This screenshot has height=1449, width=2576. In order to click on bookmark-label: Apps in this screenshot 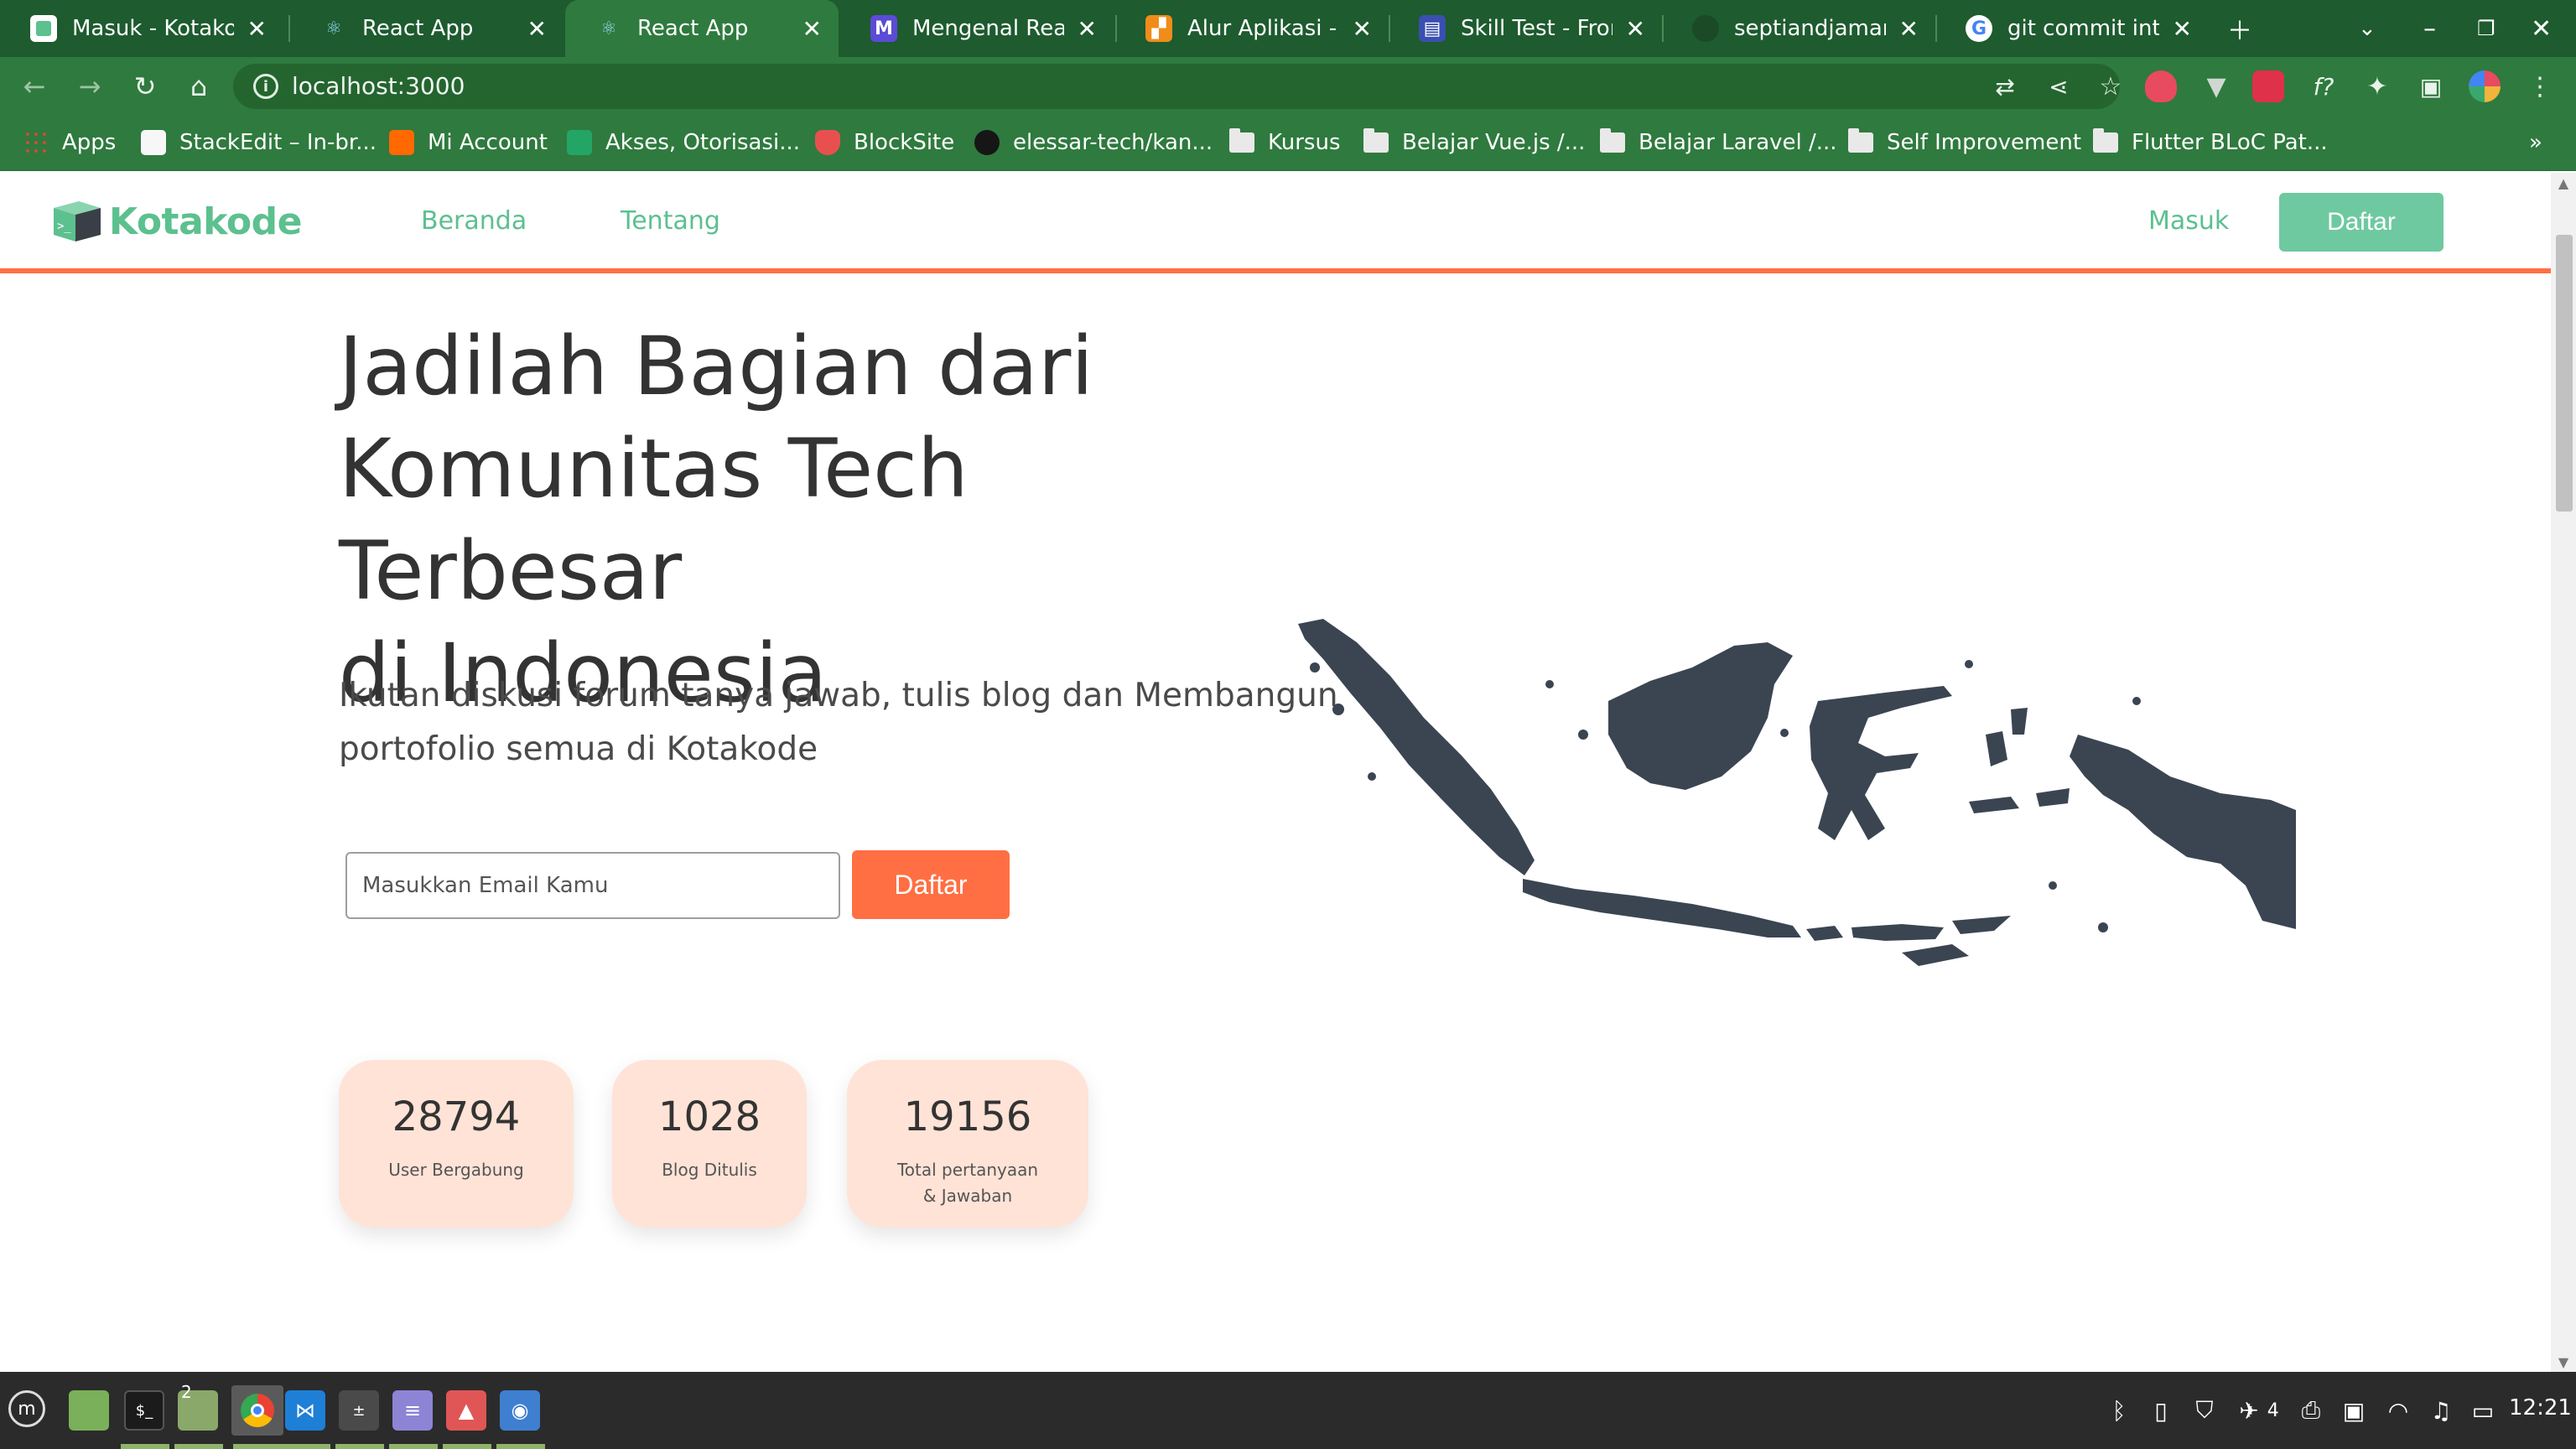, I will do `click(89, 142)`.